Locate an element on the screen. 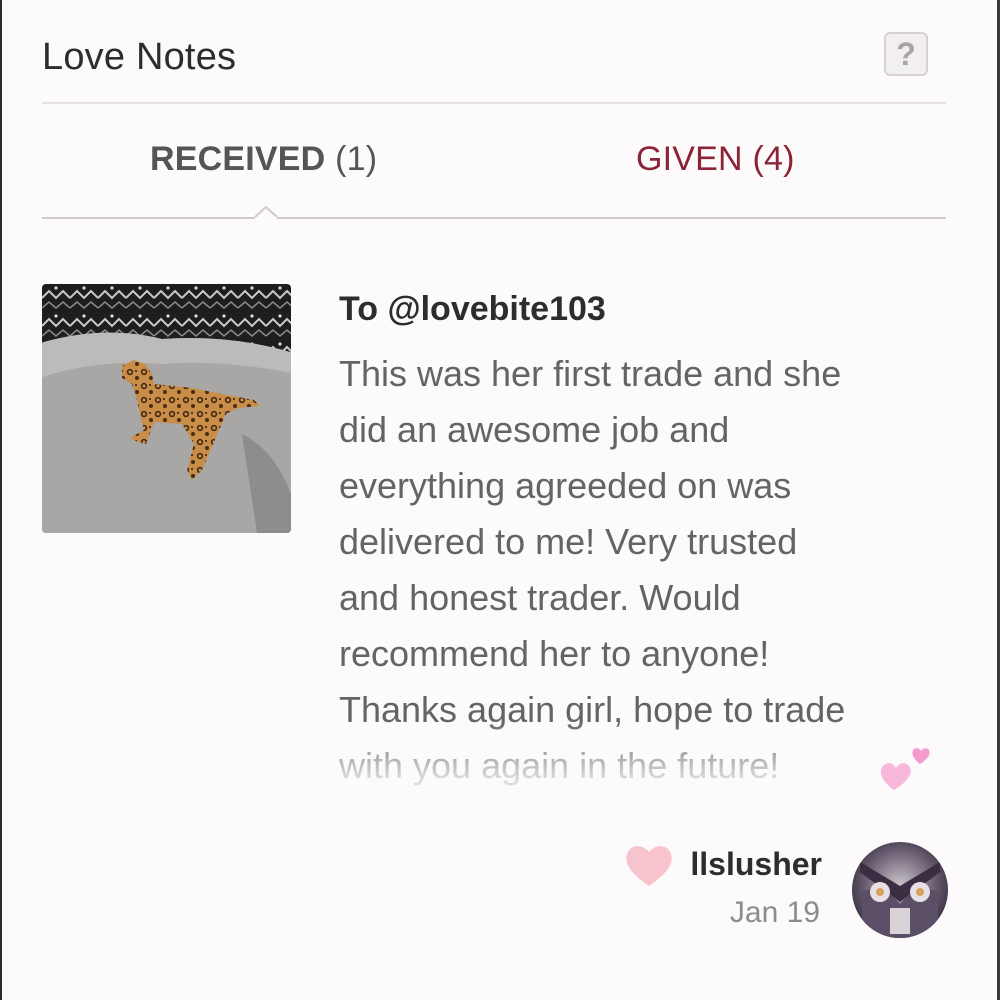 This screenshot has height=1000, width=1000. author-username: llslusher is located at coordinates (756, 864).